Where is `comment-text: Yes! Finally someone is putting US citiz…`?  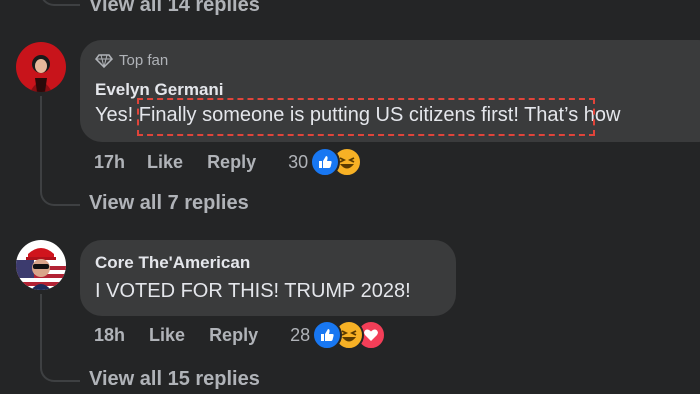
comment-text: Yes! Finally someone is putting US citiz… is located at coordinates (357, 115).